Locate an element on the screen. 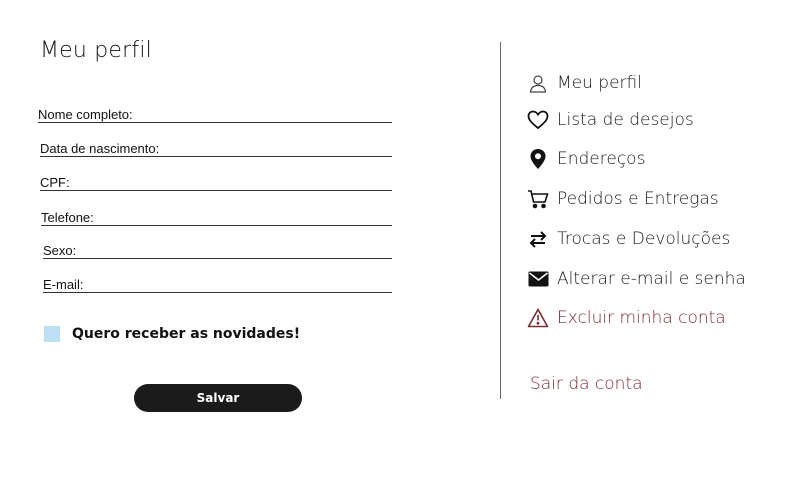 This screenshot has height=494, width=787. sidebar-item-label: Lista de desejos is located at coordinates (625, 120).